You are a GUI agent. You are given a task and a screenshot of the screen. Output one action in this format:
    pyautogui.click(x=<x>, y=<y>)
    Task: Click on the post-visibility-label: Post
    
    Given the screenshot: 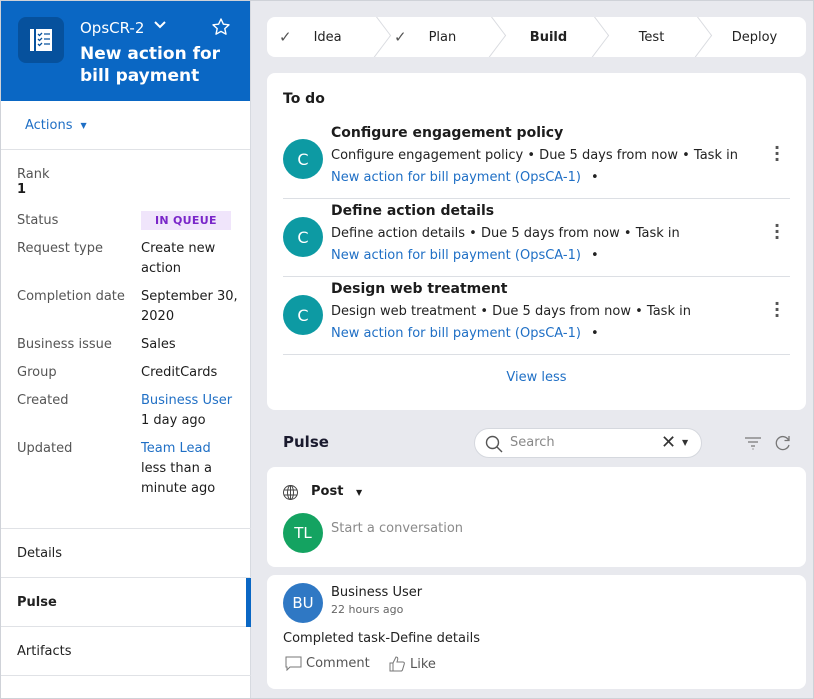 What is the action you would take?
    pyautogui.click(x=327, y=491)
    